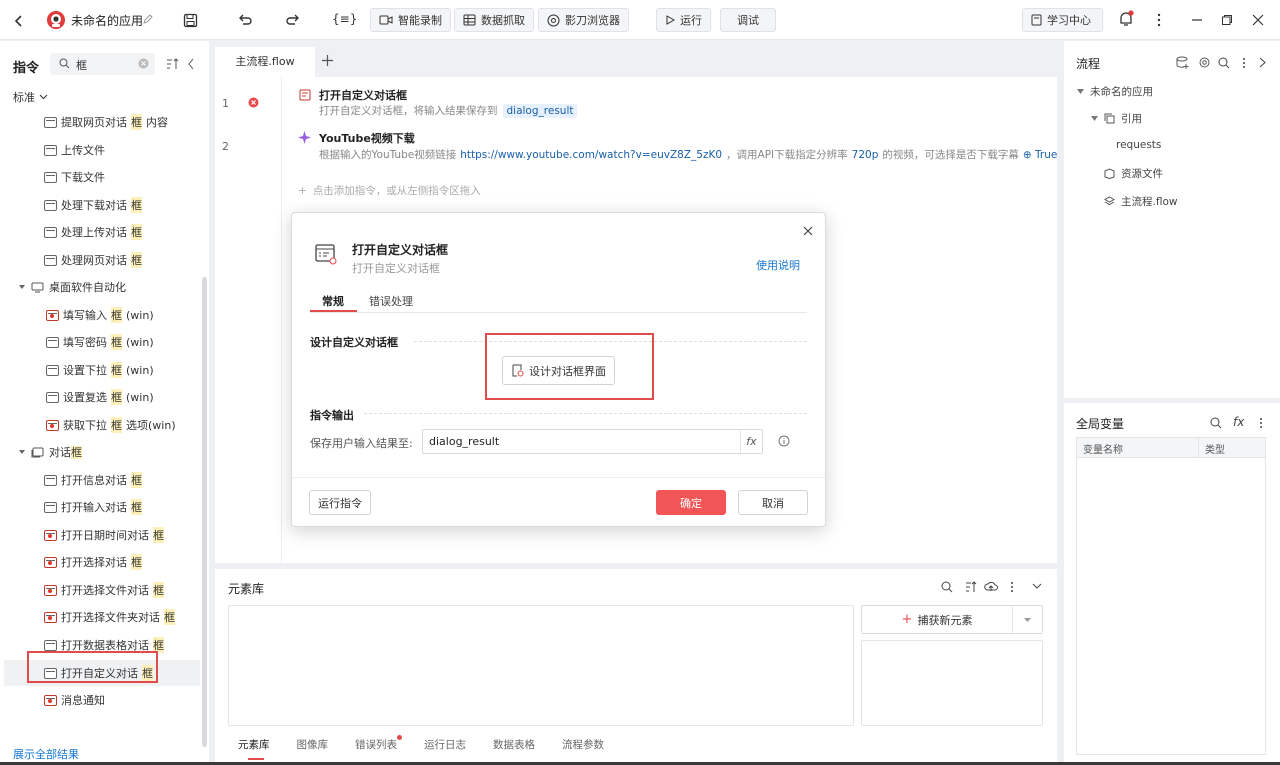  What do you see at coordinates (1227, 20) in the screenshot?
I see `restore-window-icon` at bounding box center [1227, 20].